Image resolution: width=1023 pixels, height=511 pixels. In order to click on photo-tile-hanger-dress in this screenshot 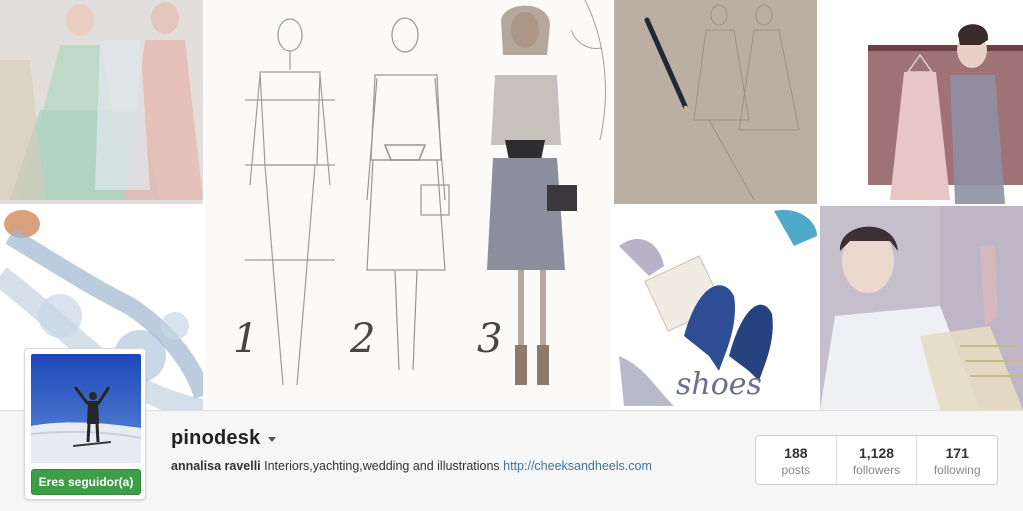, I will do `click(921, 102)`.